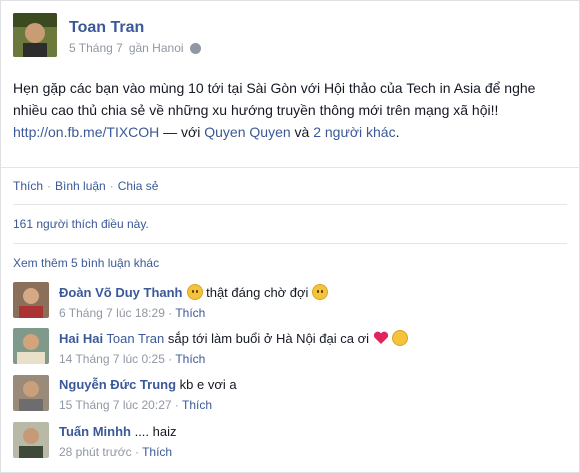 The height and width of the screenshot is (473, 580). What do you see at coordinates (153, 431) in the screenshot?
I see `comment-text: .... haiz` at bounding box center [153, 431].